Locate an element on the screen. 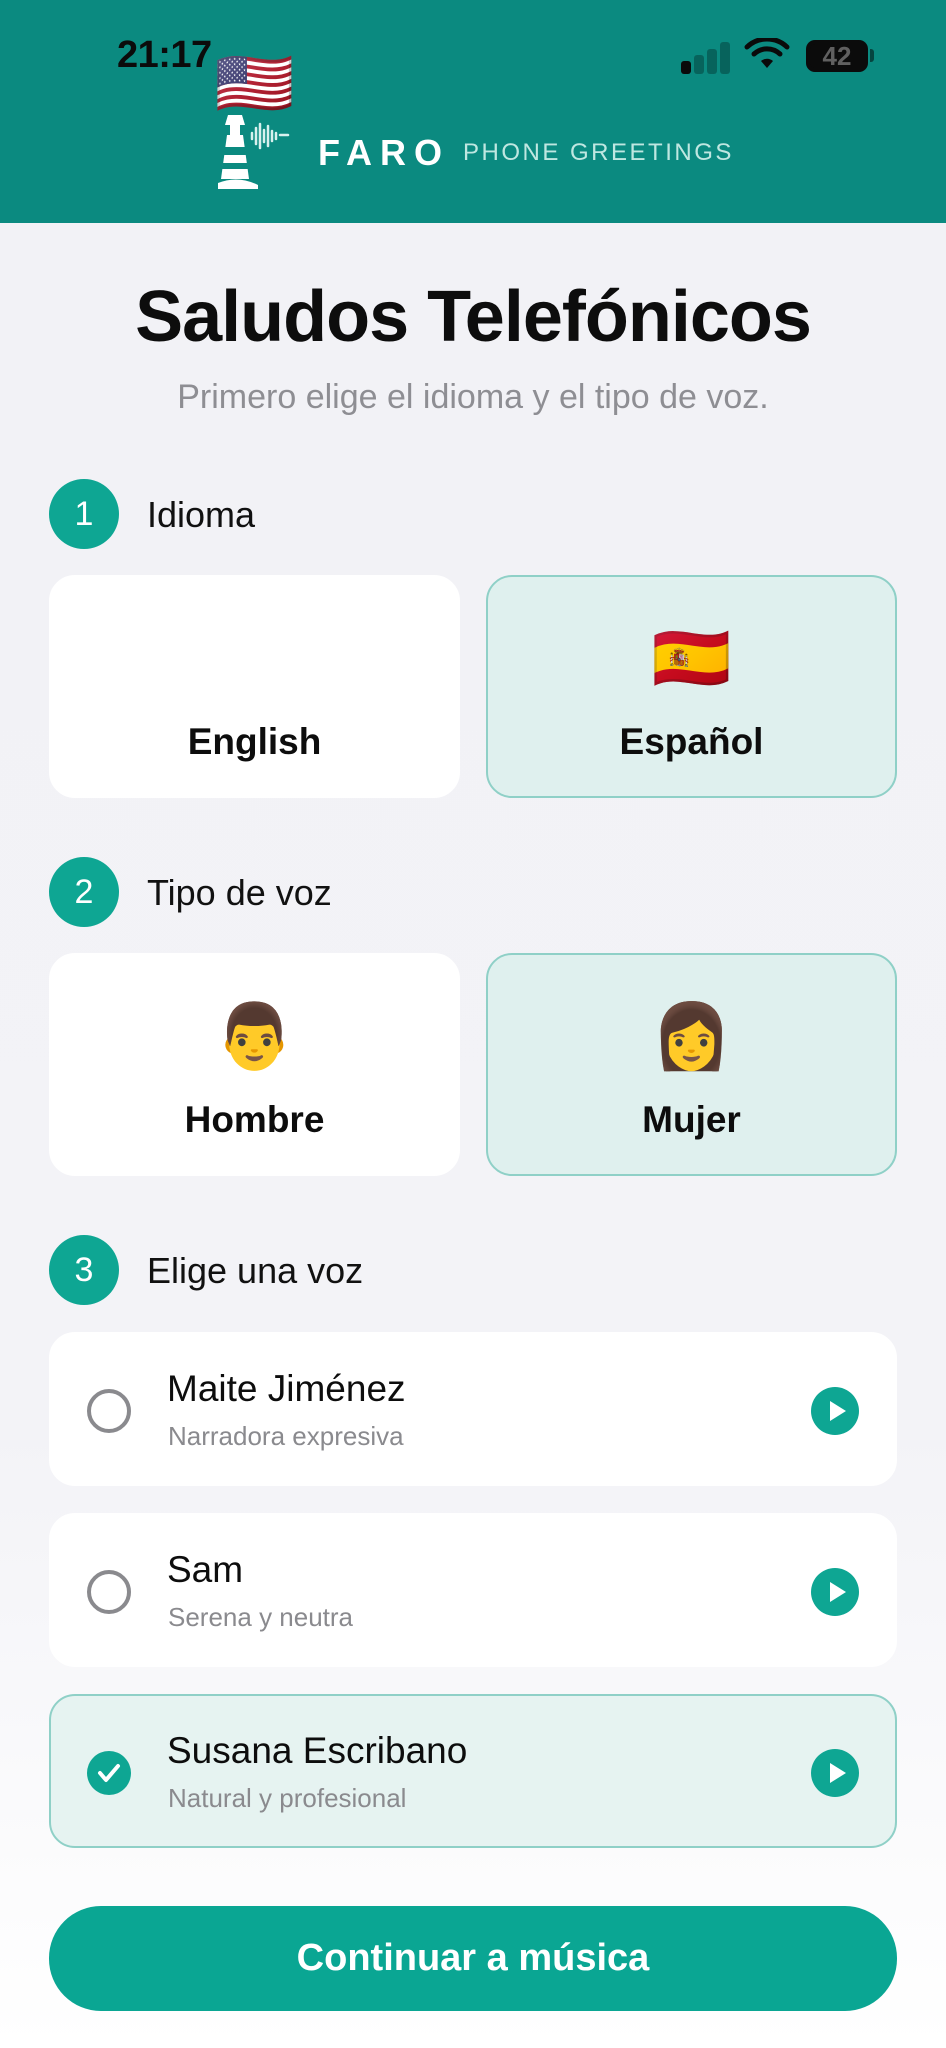 This screenshot has width=946, height=2048. man-icon: 👨 is located at coordinates (254, 1036).